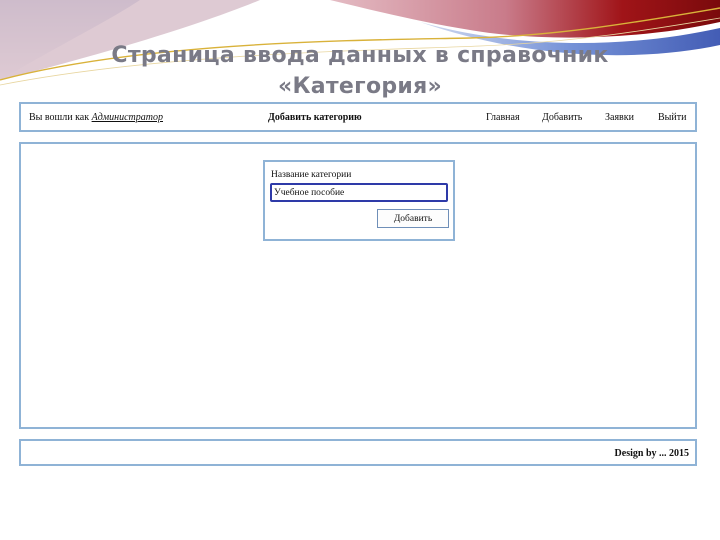 The image size is (720, 540). I want to click on add-category-form: Название категории Добавить, so click(359, 200).